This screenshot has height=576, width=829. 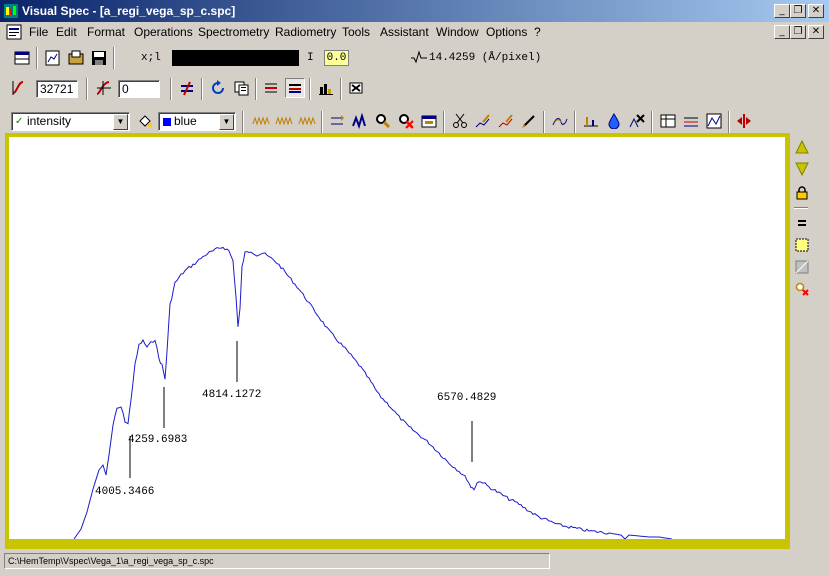 I want to click on window-tool-icon, so click(x=429, y=121).